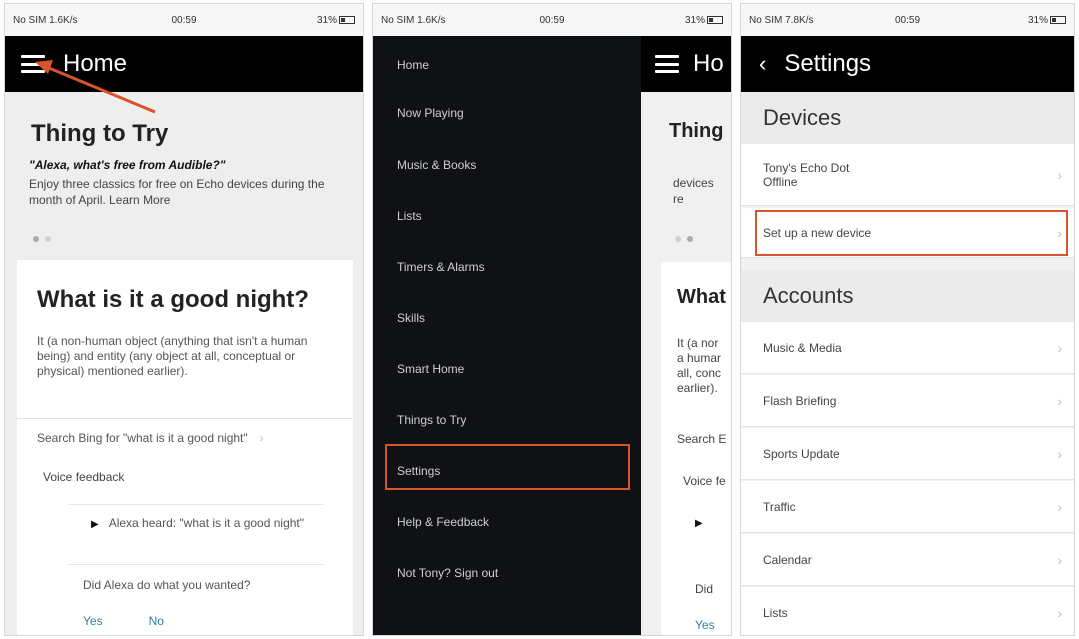 This screenshot has width=1079, height=639. I want to click on peek-body-line: all, conc, so click(699, 373).